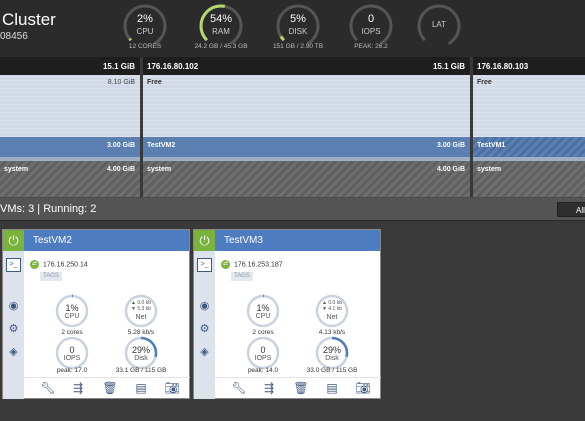  I want to click on vm-iops-value: 0, so click(72, 350).